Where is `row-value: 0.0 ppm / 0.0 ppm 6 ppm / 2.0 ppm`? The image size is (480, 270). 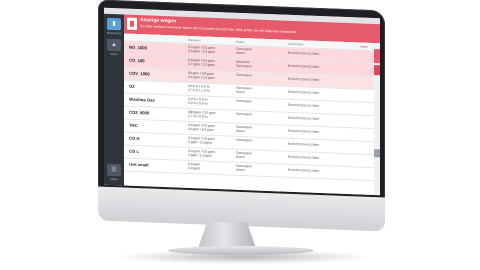 row-value: 0.0 ppm / 0.0 ppm 6 ppm / 2.0 ppm is located at coordinates (201, 140).